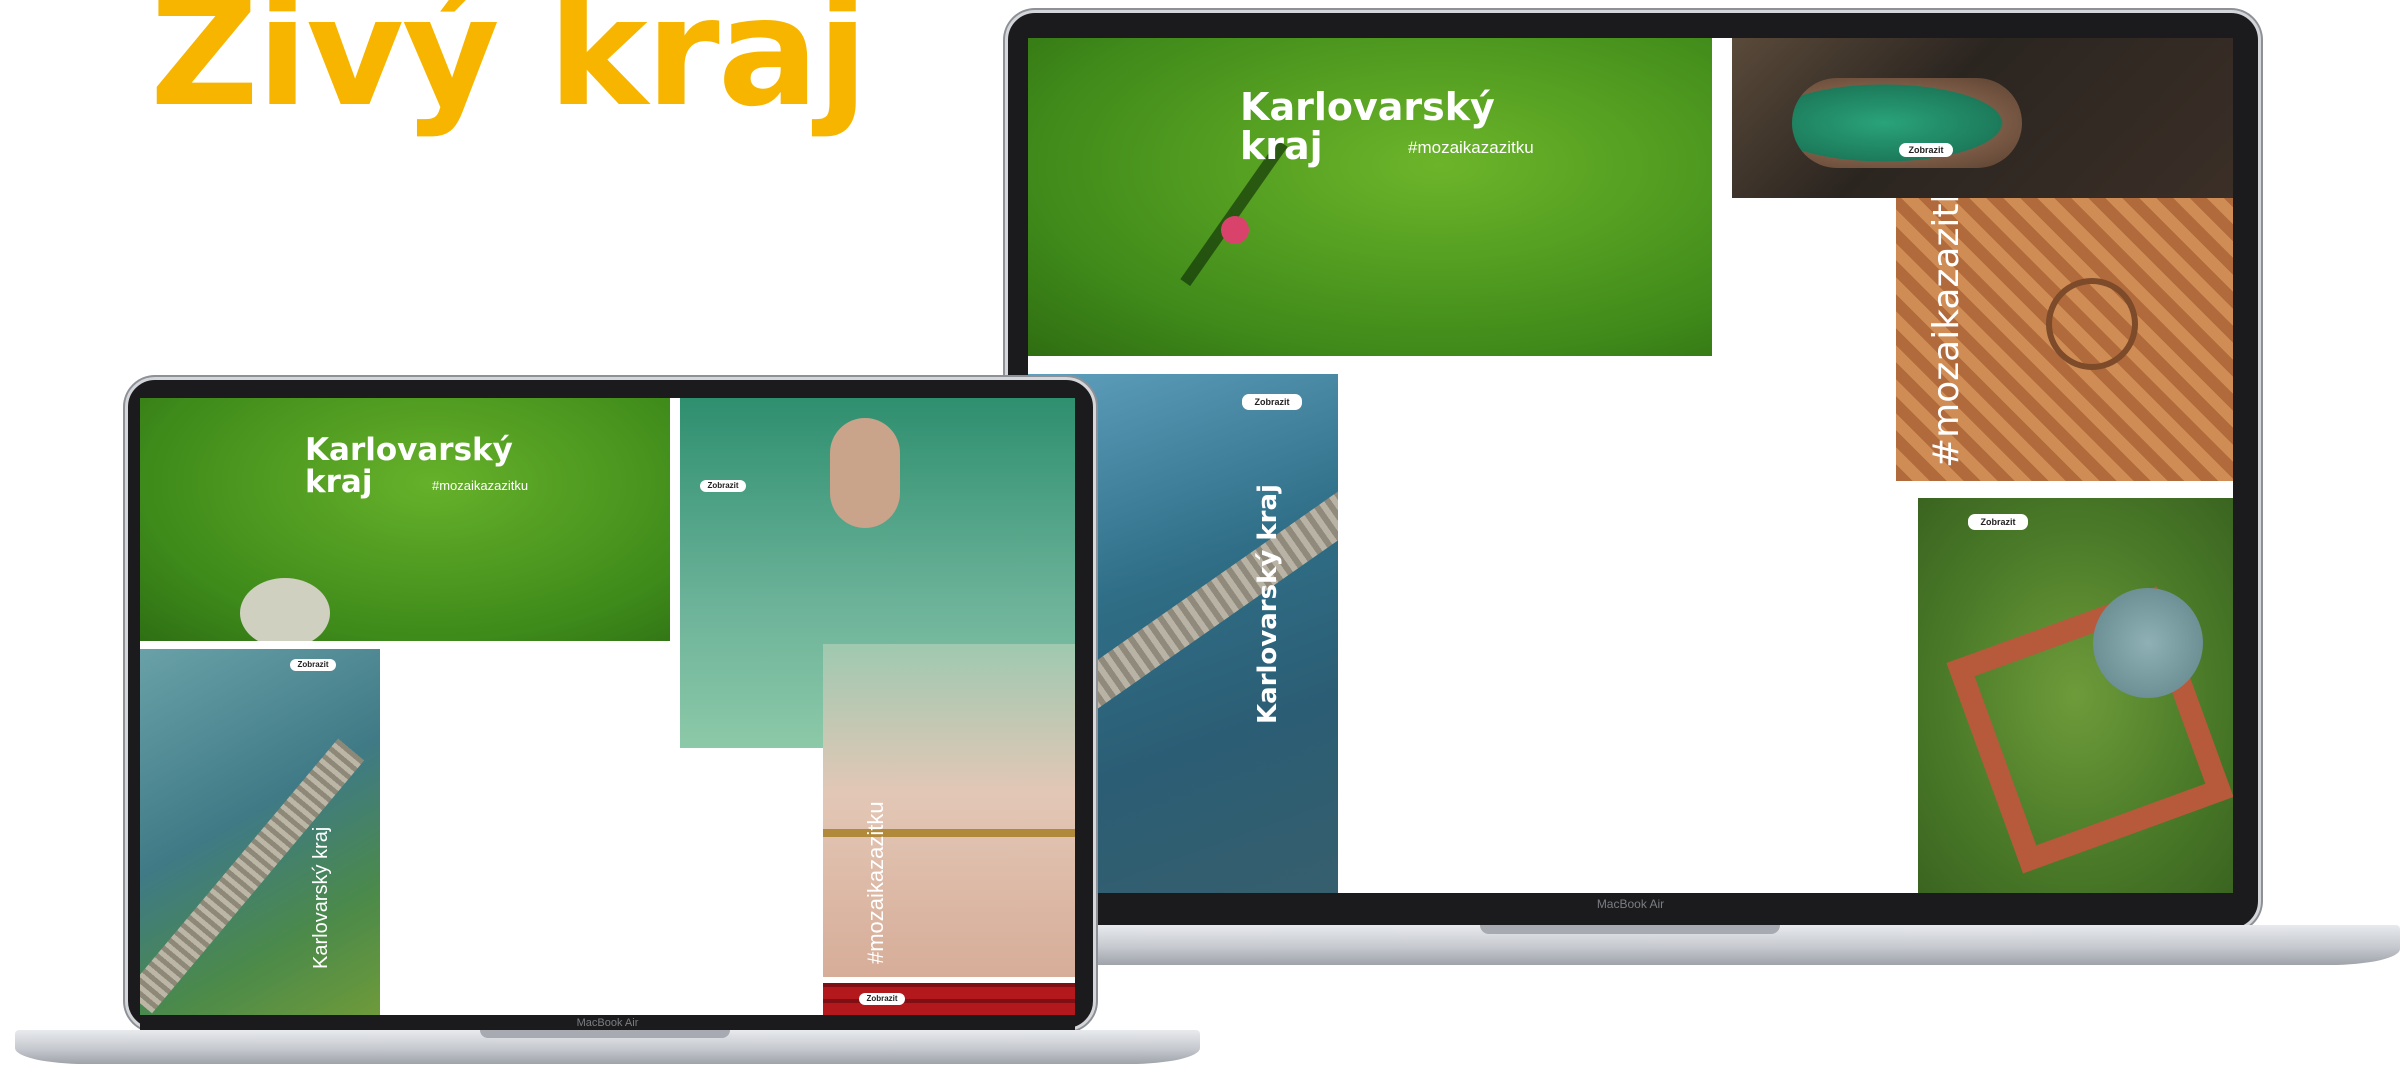 This screenshot has width=2405, height=1067. What do you see at coordinates (260, 832) in the screenshot?
I see `front-river-tile: Zobrazit Karlovarský kraj` at bounding box center [260, 832].